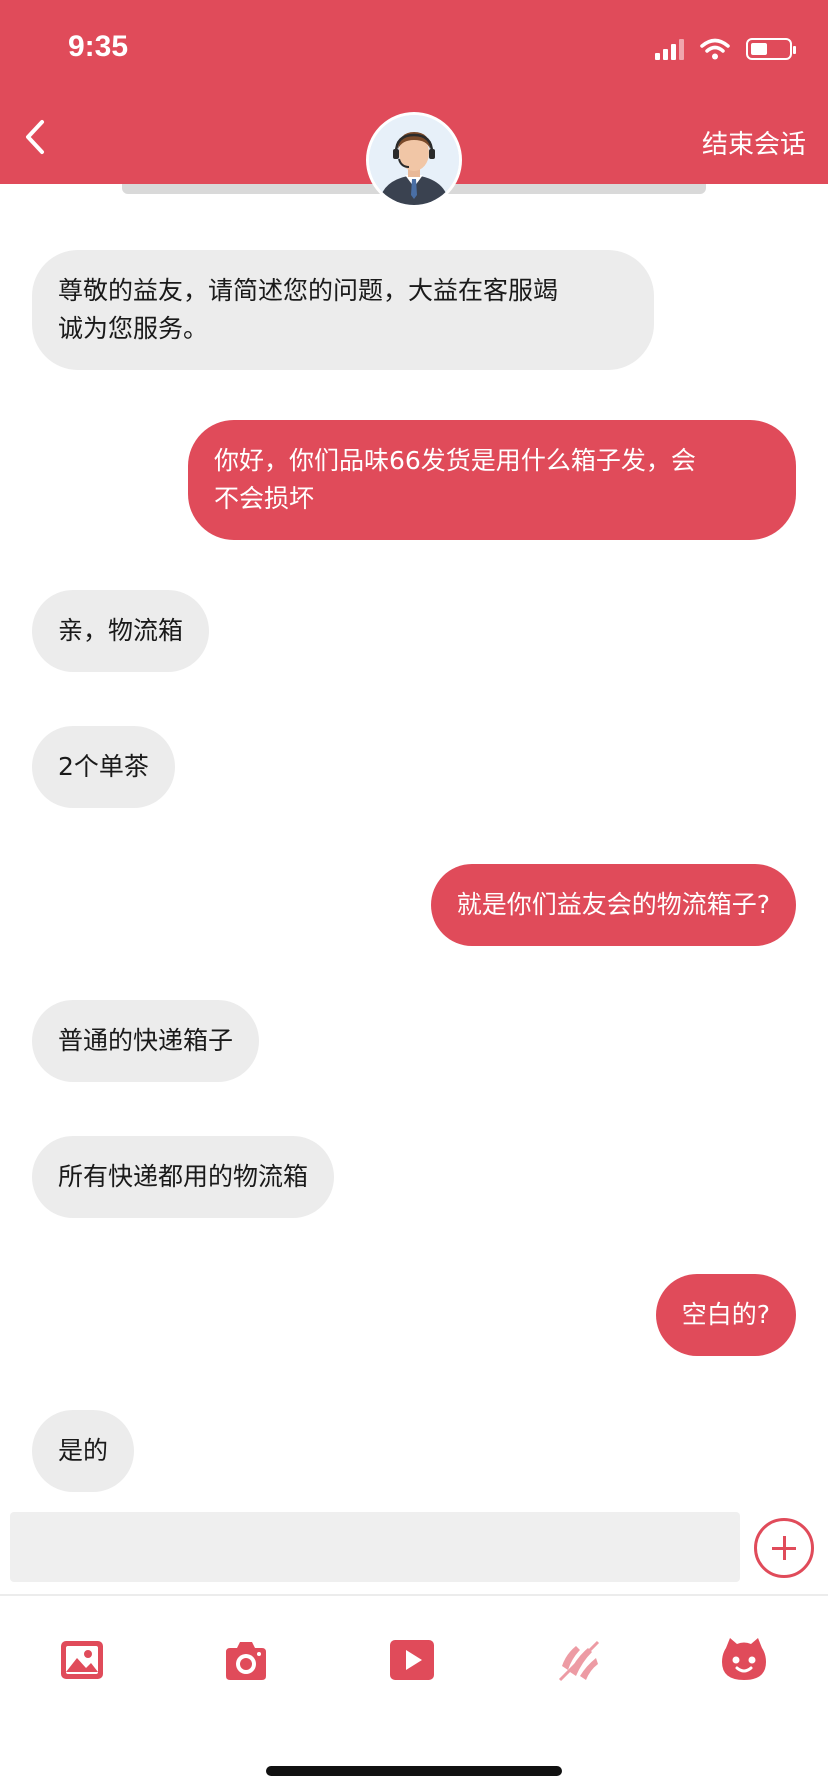 This screenshot has width=828, height=1792. Describe the element at coordinates (375, 1547) in the screenshot. I see `message-input` at that location.